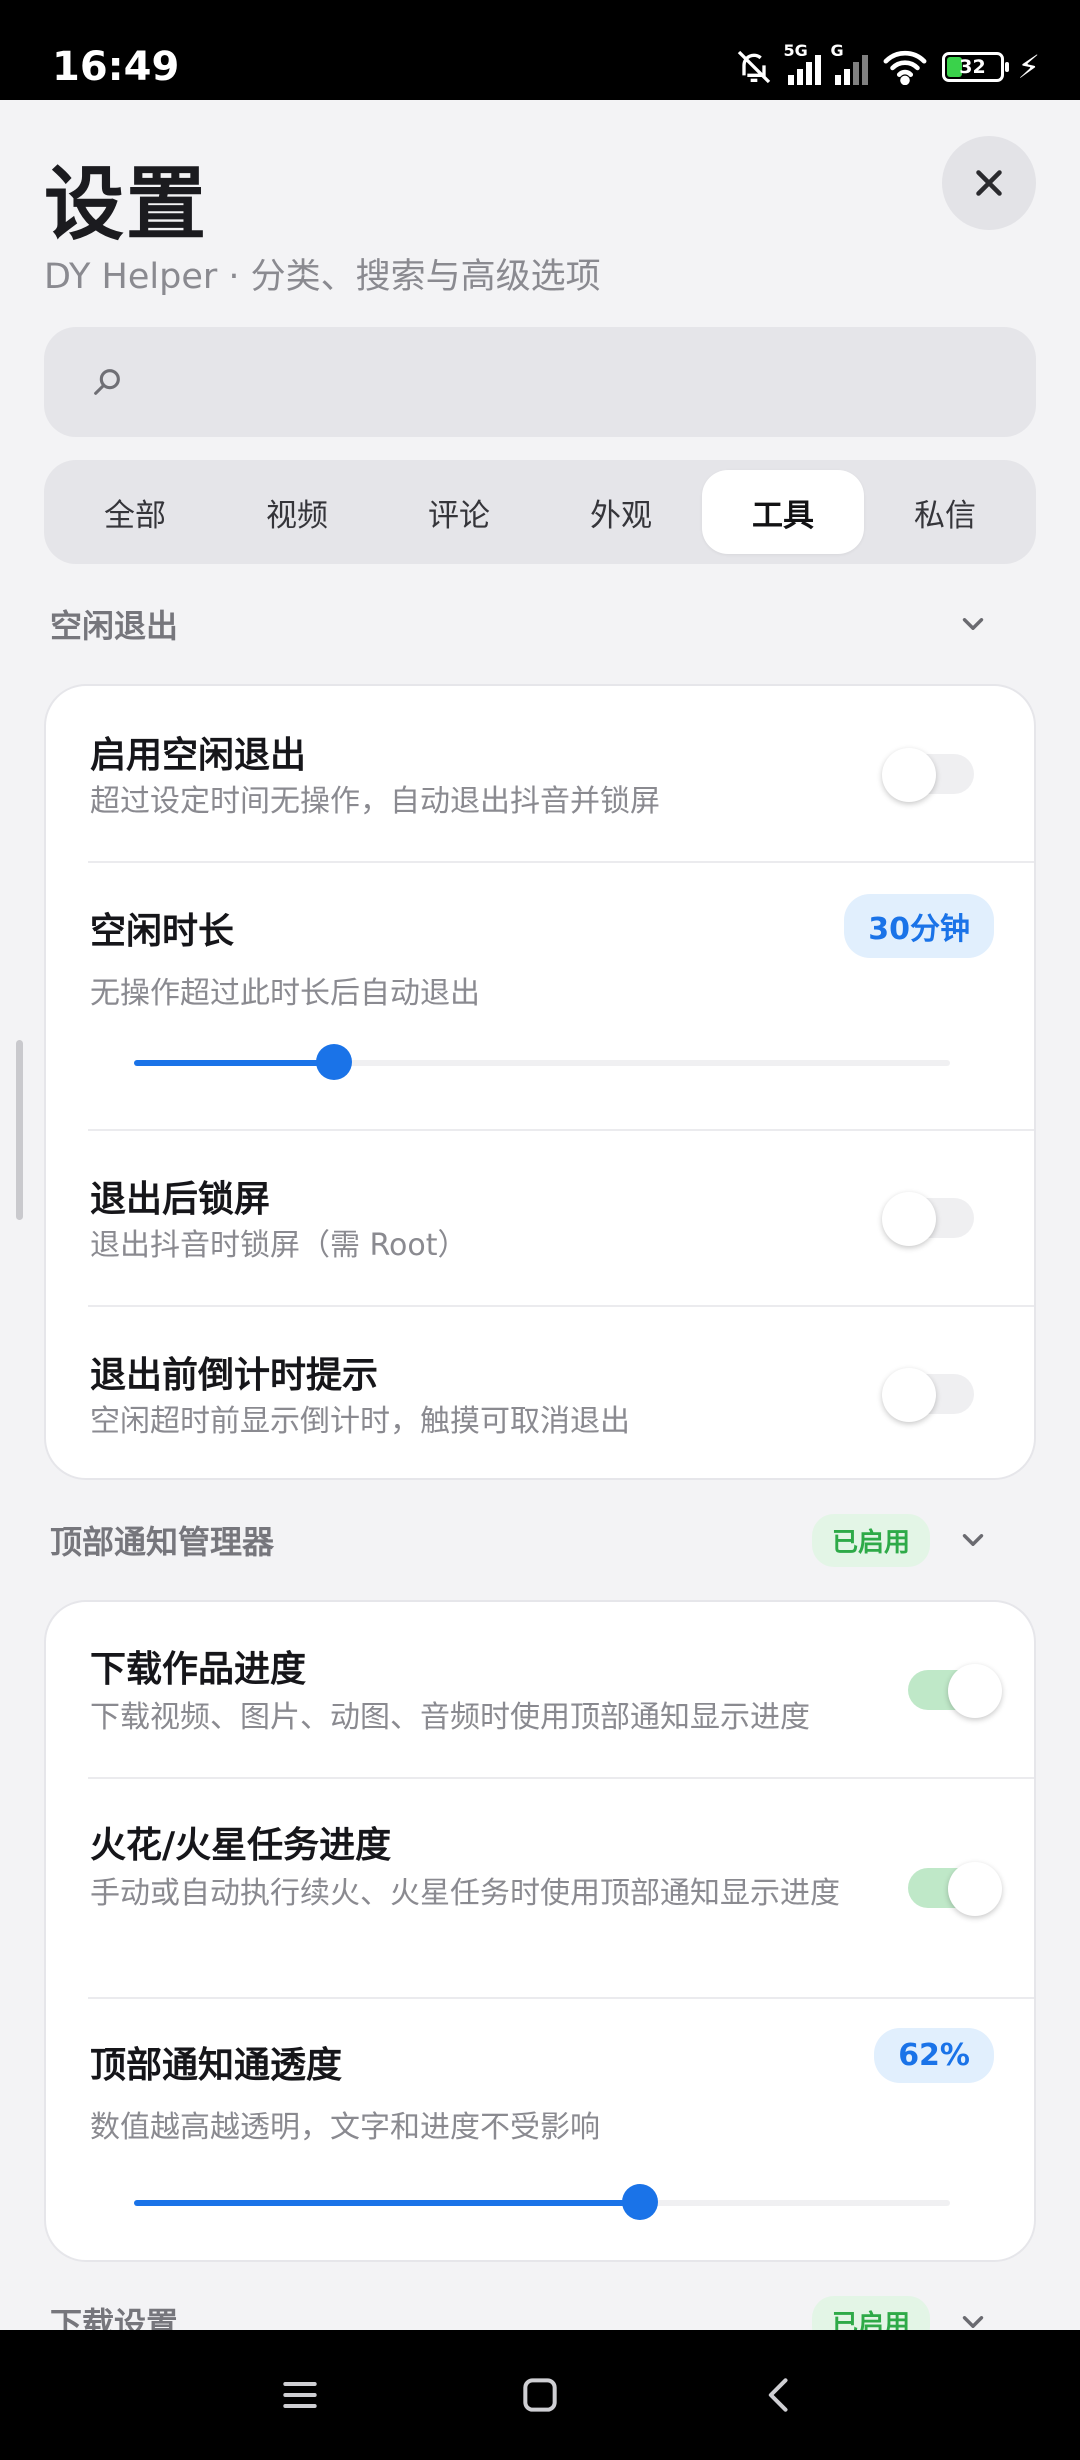  I want to click on tab-messages: 私信, so click(945, 512).